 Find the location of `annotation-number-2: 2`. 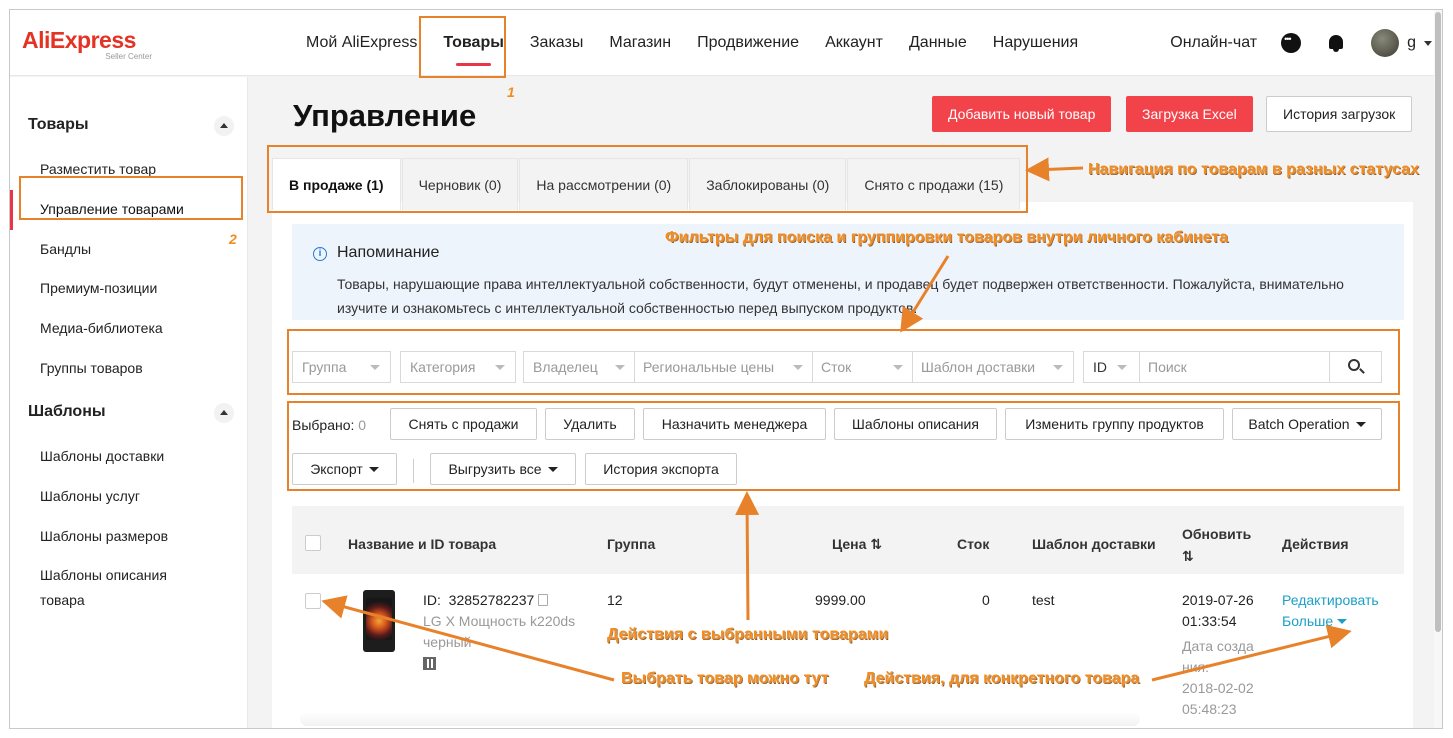

annotation-number-2: 2 is located at coordinates (233, 239).